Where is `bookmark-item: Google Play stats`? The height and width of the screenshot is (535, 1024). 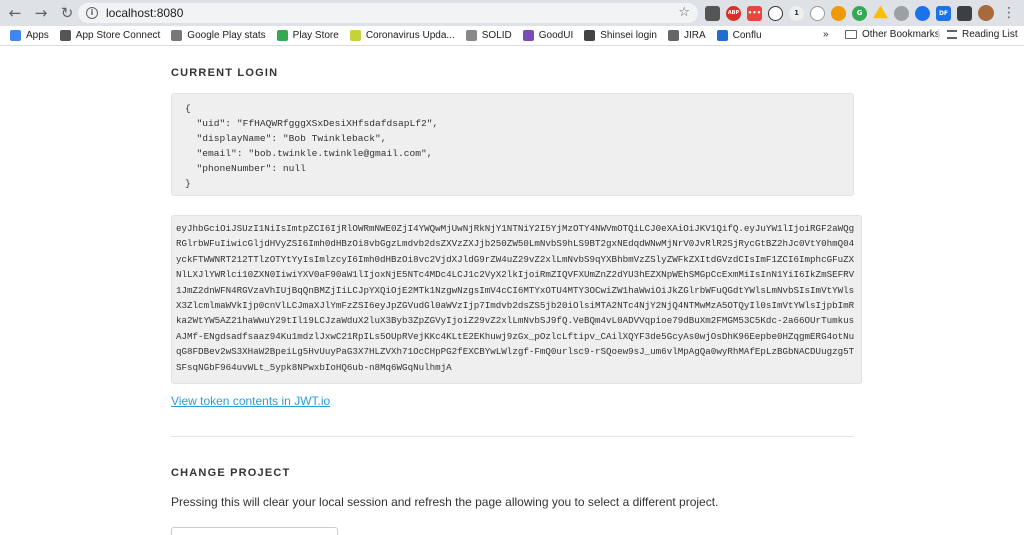 bookmark-item: Google Play stats is located at coordinates (218, 35).